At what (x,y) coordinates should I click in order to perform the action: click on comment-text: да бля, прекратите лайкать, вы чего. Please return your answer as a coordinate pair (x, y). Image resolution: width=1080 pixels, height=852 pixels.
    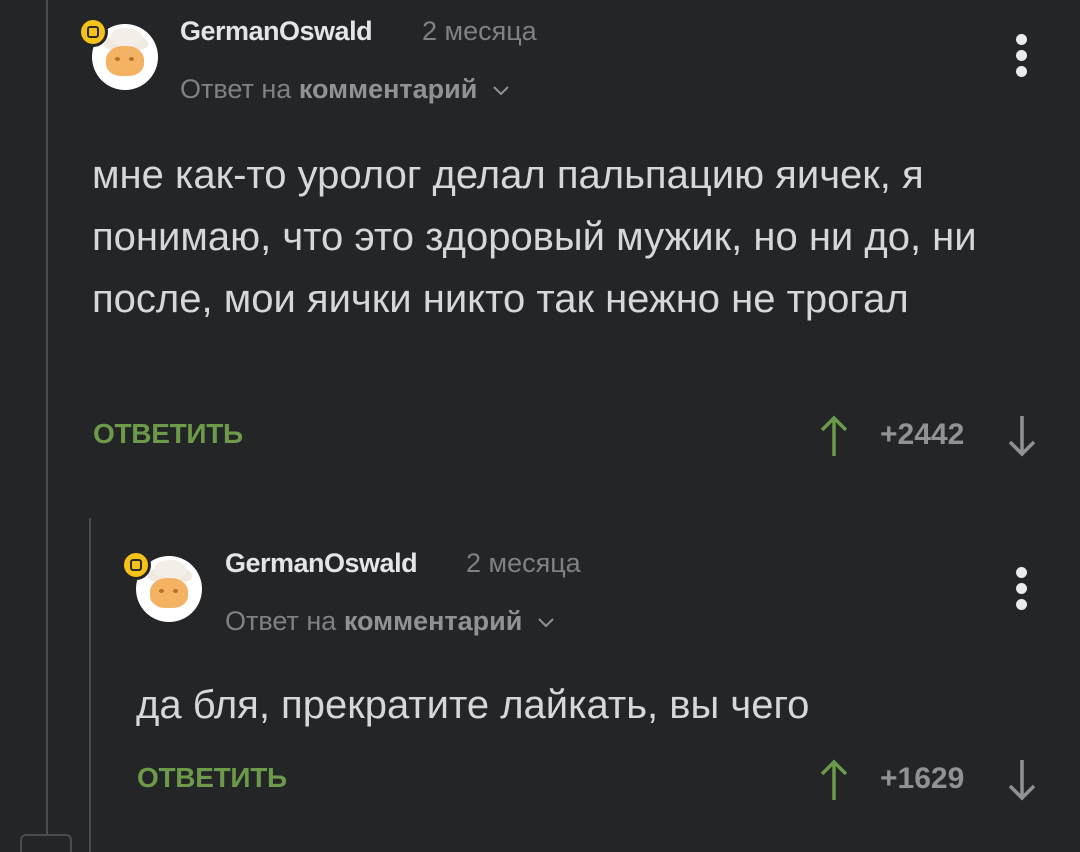
    Looking at the image, I should click on (473, 705).